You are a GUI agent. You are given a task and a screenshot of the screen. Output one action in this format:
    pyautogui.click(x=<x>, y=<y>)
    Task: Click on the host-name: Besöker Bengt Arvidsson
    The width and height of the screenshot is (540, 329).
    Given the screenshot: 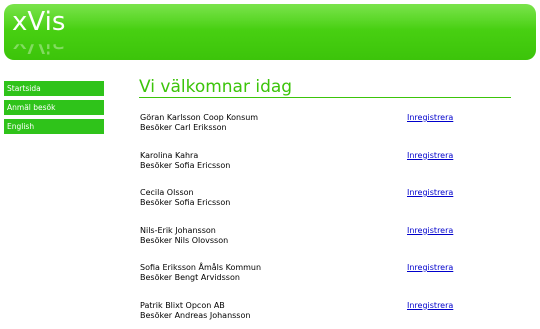 What is the action you would take?
    pyautogui.click(x=190, y=277)
    